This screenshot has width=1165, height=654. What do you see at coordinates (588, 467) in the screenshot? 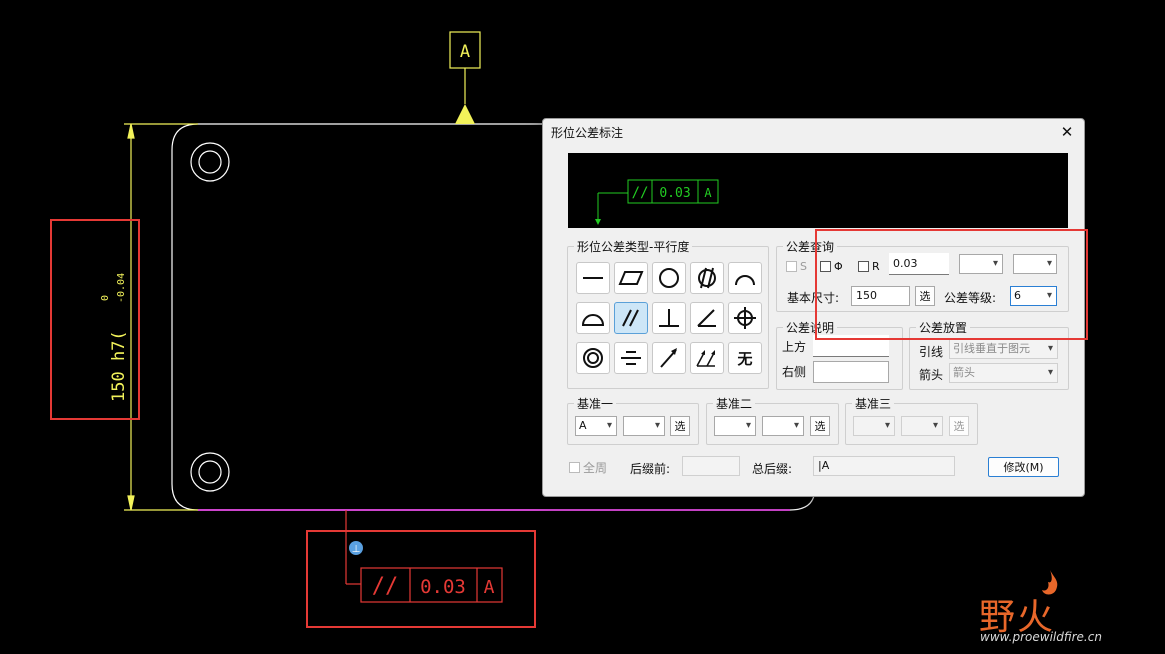
I see `all-around-checkbox: 全周` at bounding box center [588, 467].